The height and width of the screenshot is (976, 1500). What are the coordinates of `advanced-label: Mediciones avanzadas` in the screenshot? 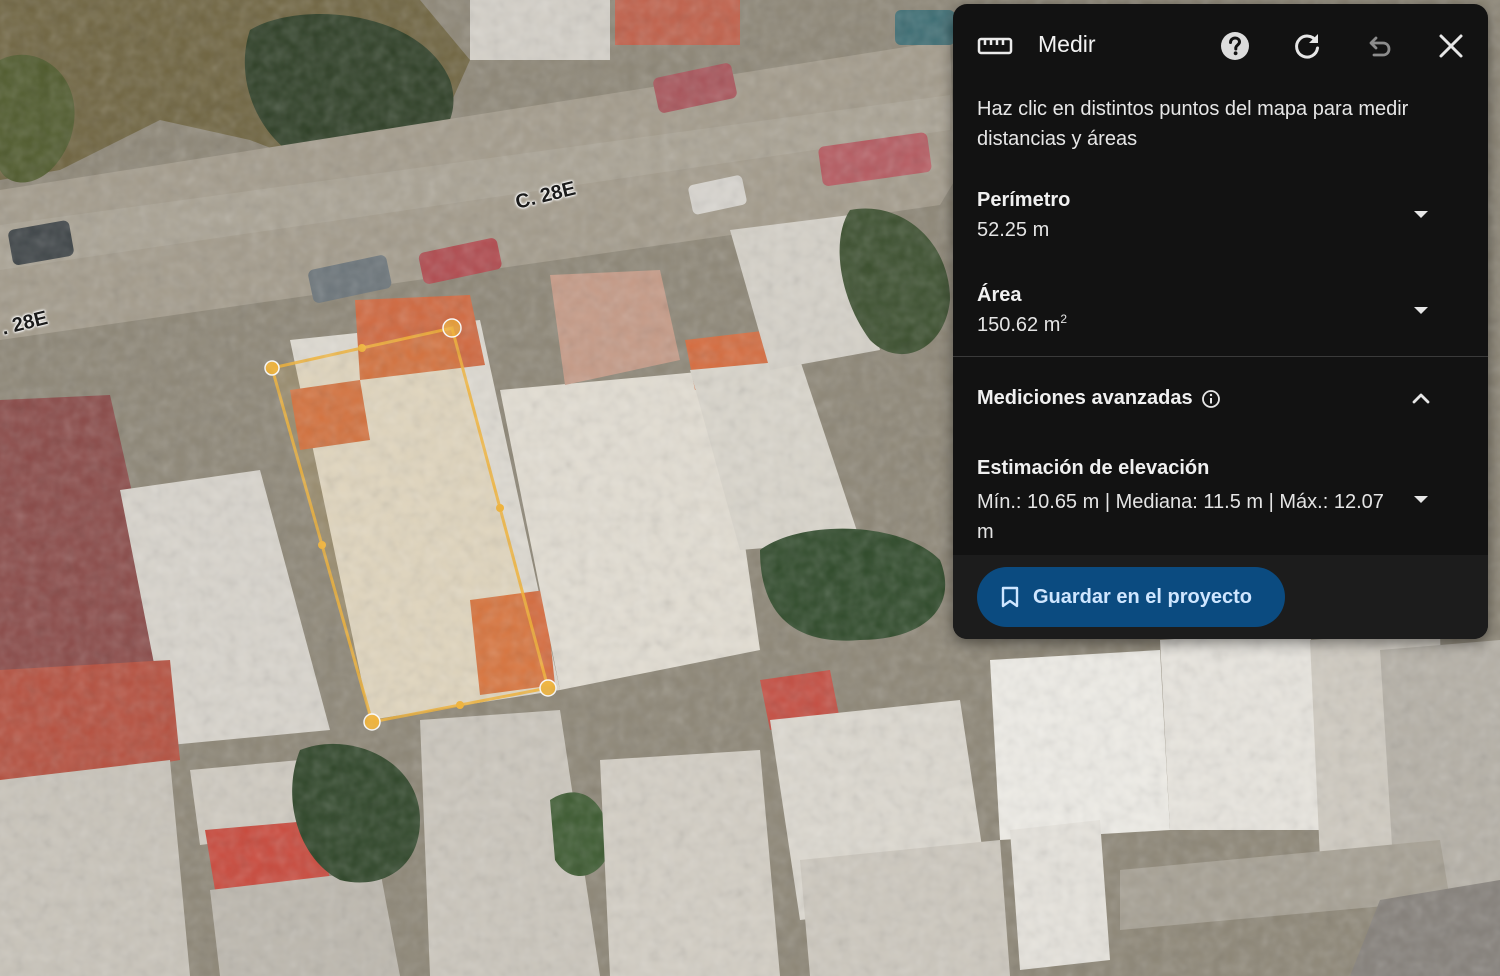 It's located at (1099, 398).